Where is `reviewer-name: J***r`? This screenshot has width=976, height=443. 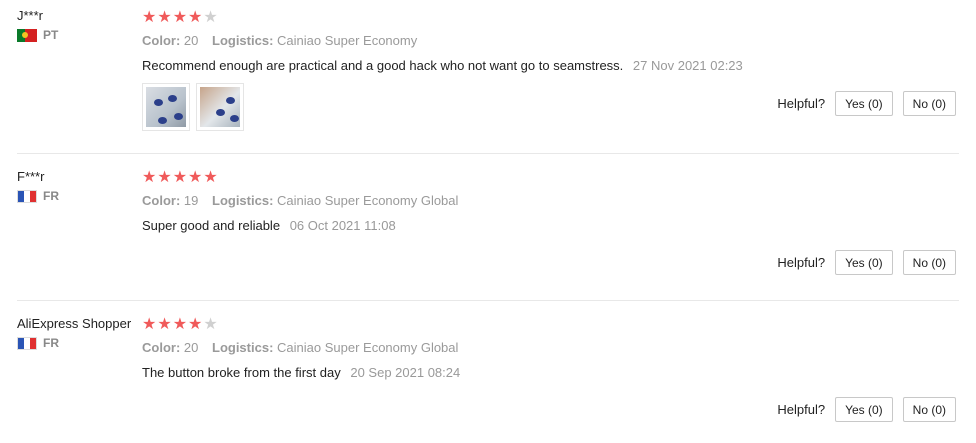
reviewer-name: J***r is located at coordinates (30, 15).